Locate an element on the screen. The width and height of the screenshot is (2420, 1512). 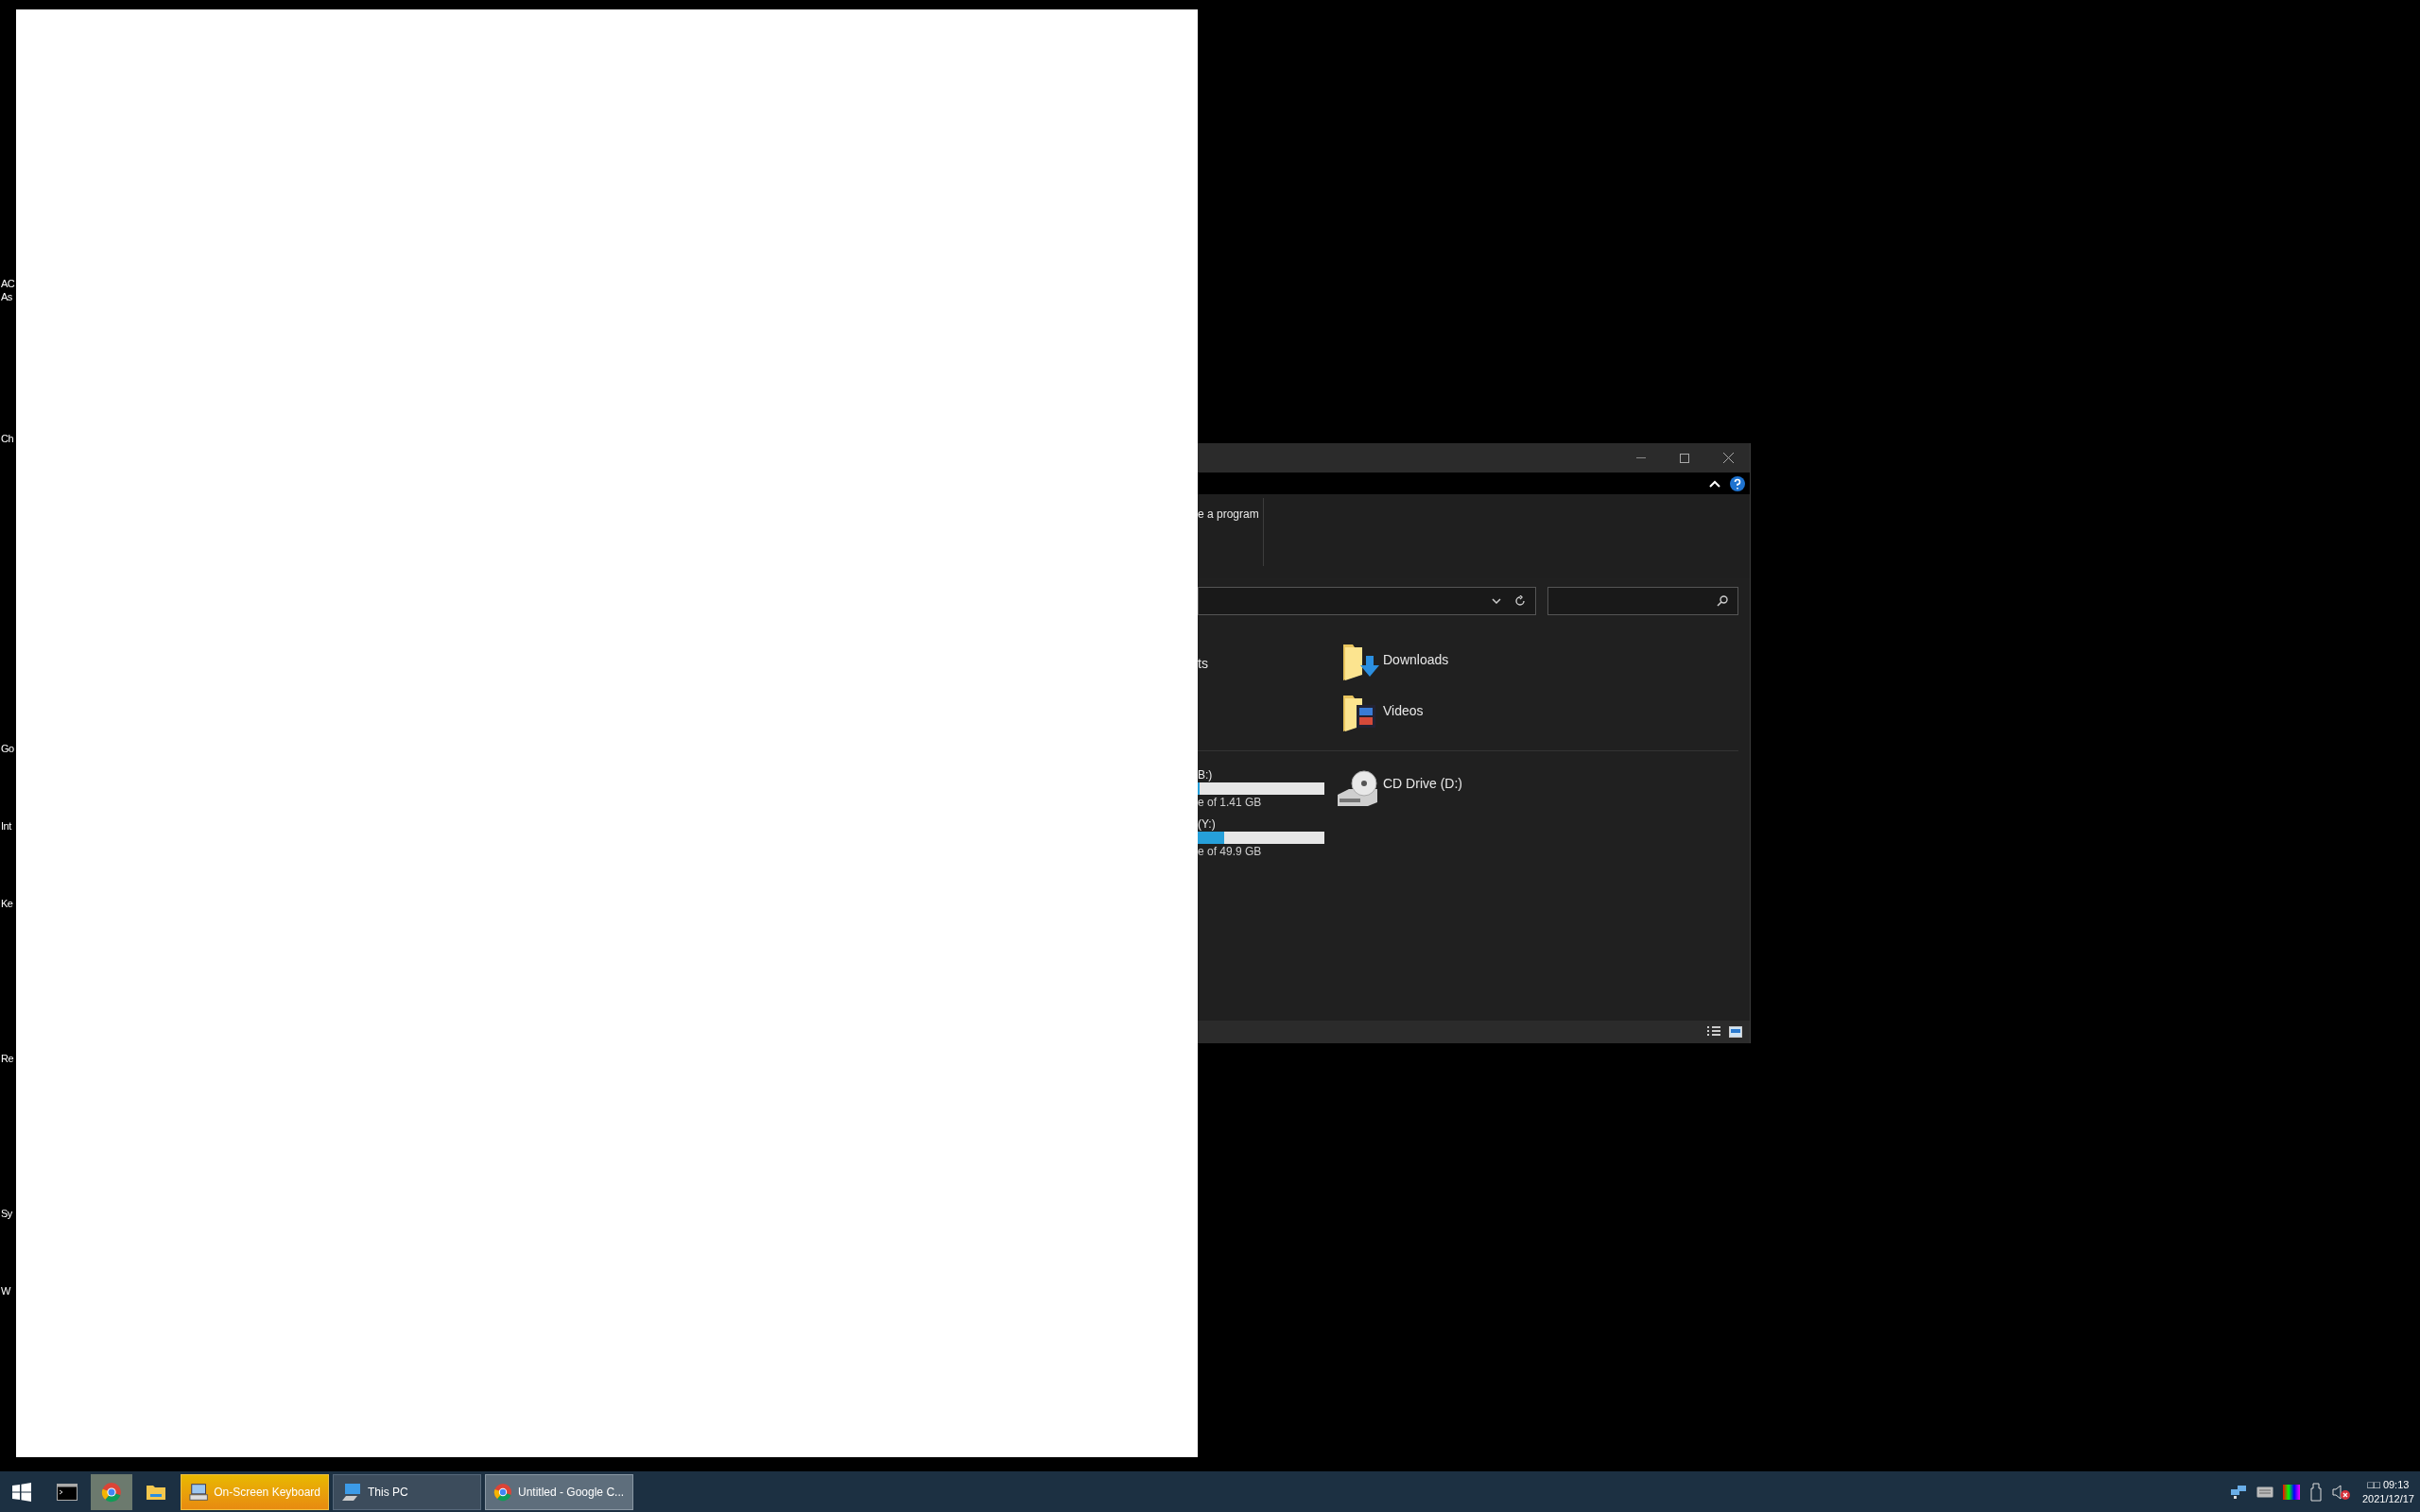
folder-item: Downloads is located at coordinates (1395, 662).